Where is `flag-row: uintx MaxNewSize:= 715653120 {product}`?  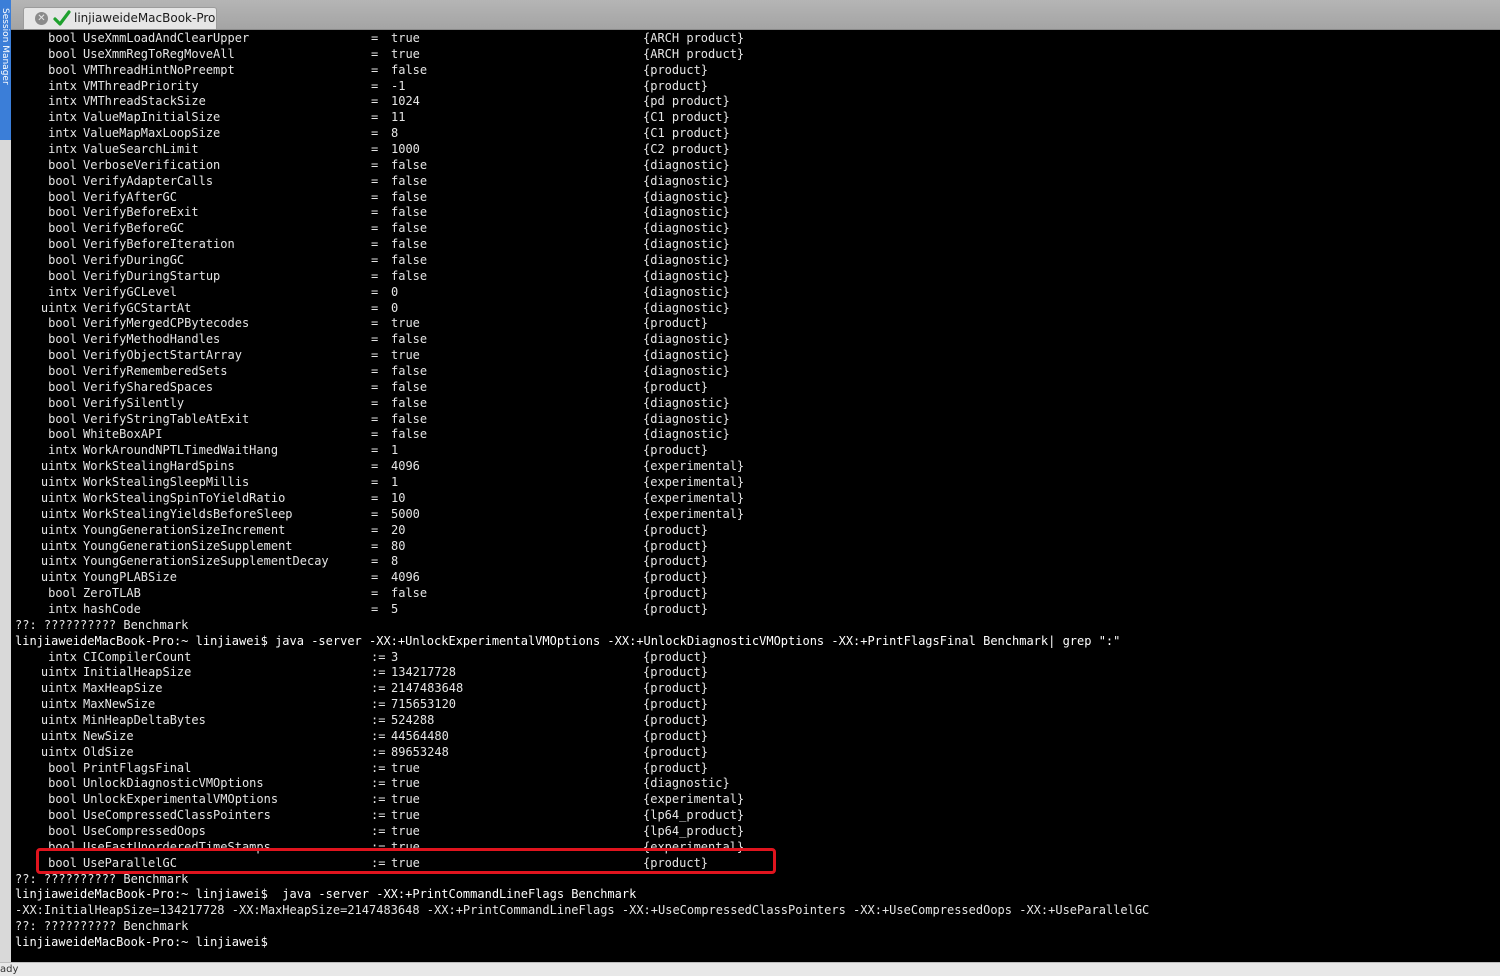
flag-row: uintx MaxNewSize:= 715653120 {product} is located at coordinates (582, 705).